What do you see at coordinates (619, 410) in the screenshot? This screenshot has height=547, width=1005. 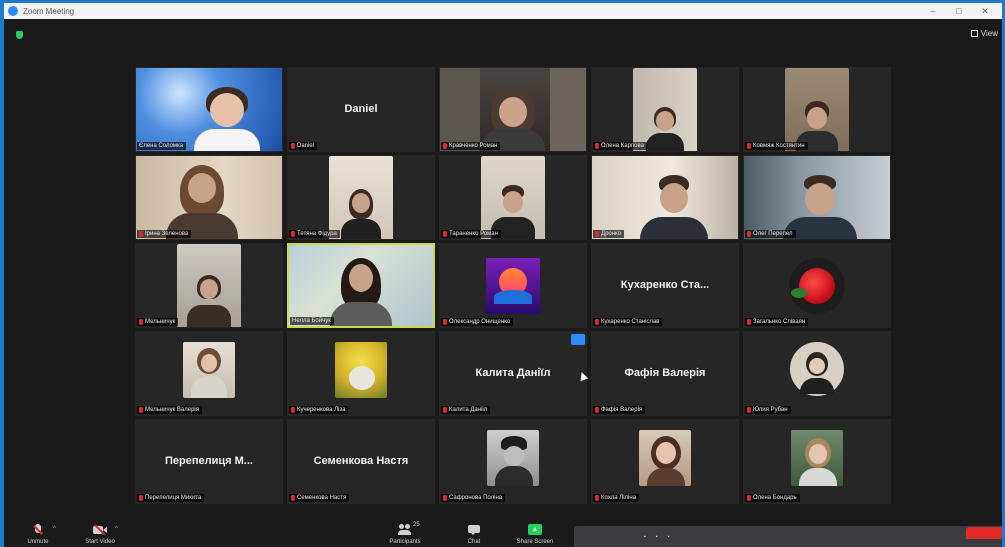 I see `participant-label: Фафія Валерія` at bounding box center [619, 410].